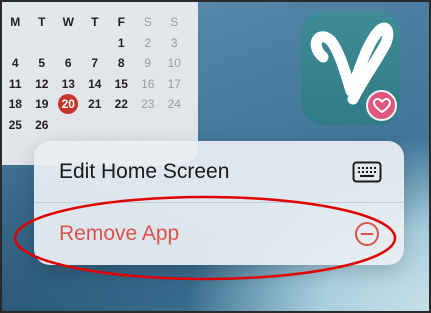 This screenshot has width=431, height=313. Describe the element at coordinates (381, 105) in the screenshot. I see `heart-badge-icon` at that location.